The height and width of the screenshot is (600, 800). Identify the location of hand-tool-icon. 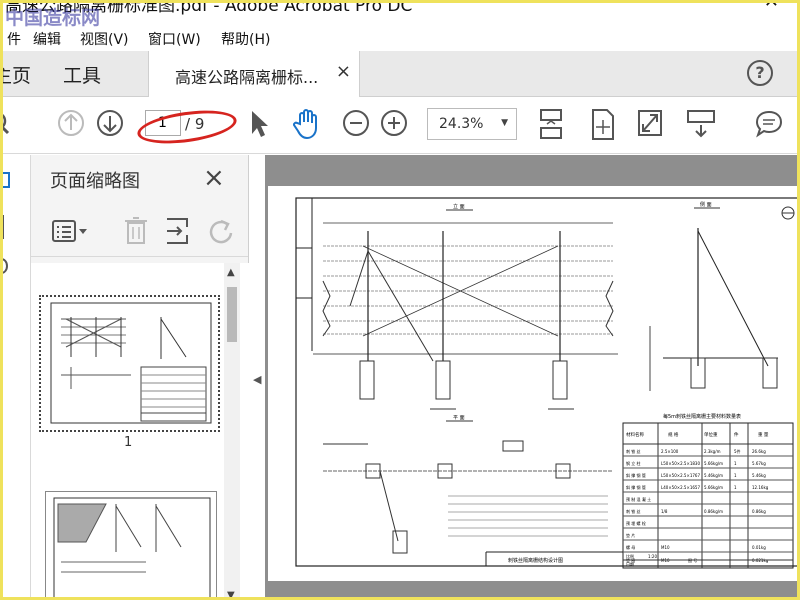
(307, 124).